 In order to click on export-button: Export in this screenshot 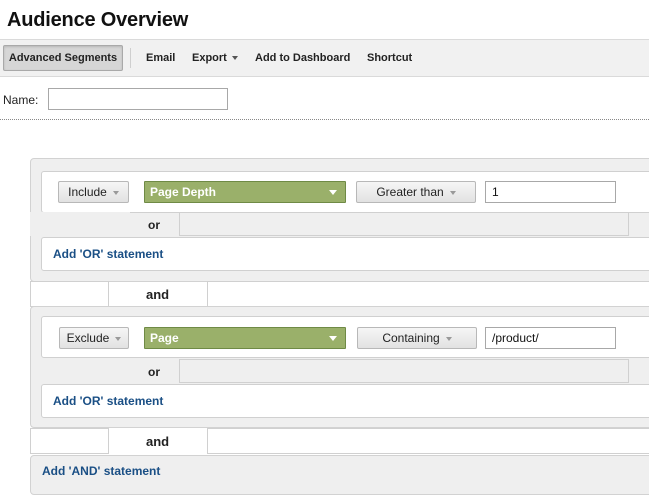, I will do `click(215, 58)`.